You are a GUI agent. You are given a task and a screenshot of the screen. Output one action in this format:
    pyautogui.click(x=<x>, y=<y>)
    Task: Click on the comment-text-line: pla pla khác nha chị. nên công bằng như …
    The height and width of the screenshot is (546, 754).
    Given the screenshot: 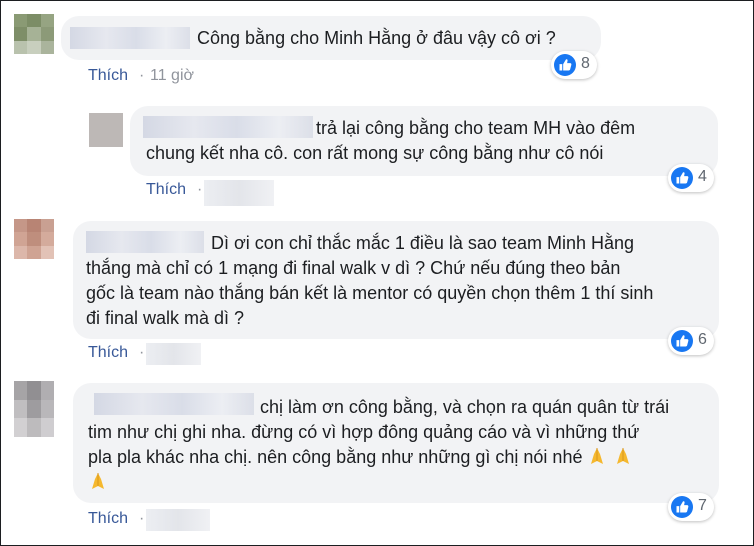 What is the action you would take?
    pyautogui.click(x=335, y=457)
    